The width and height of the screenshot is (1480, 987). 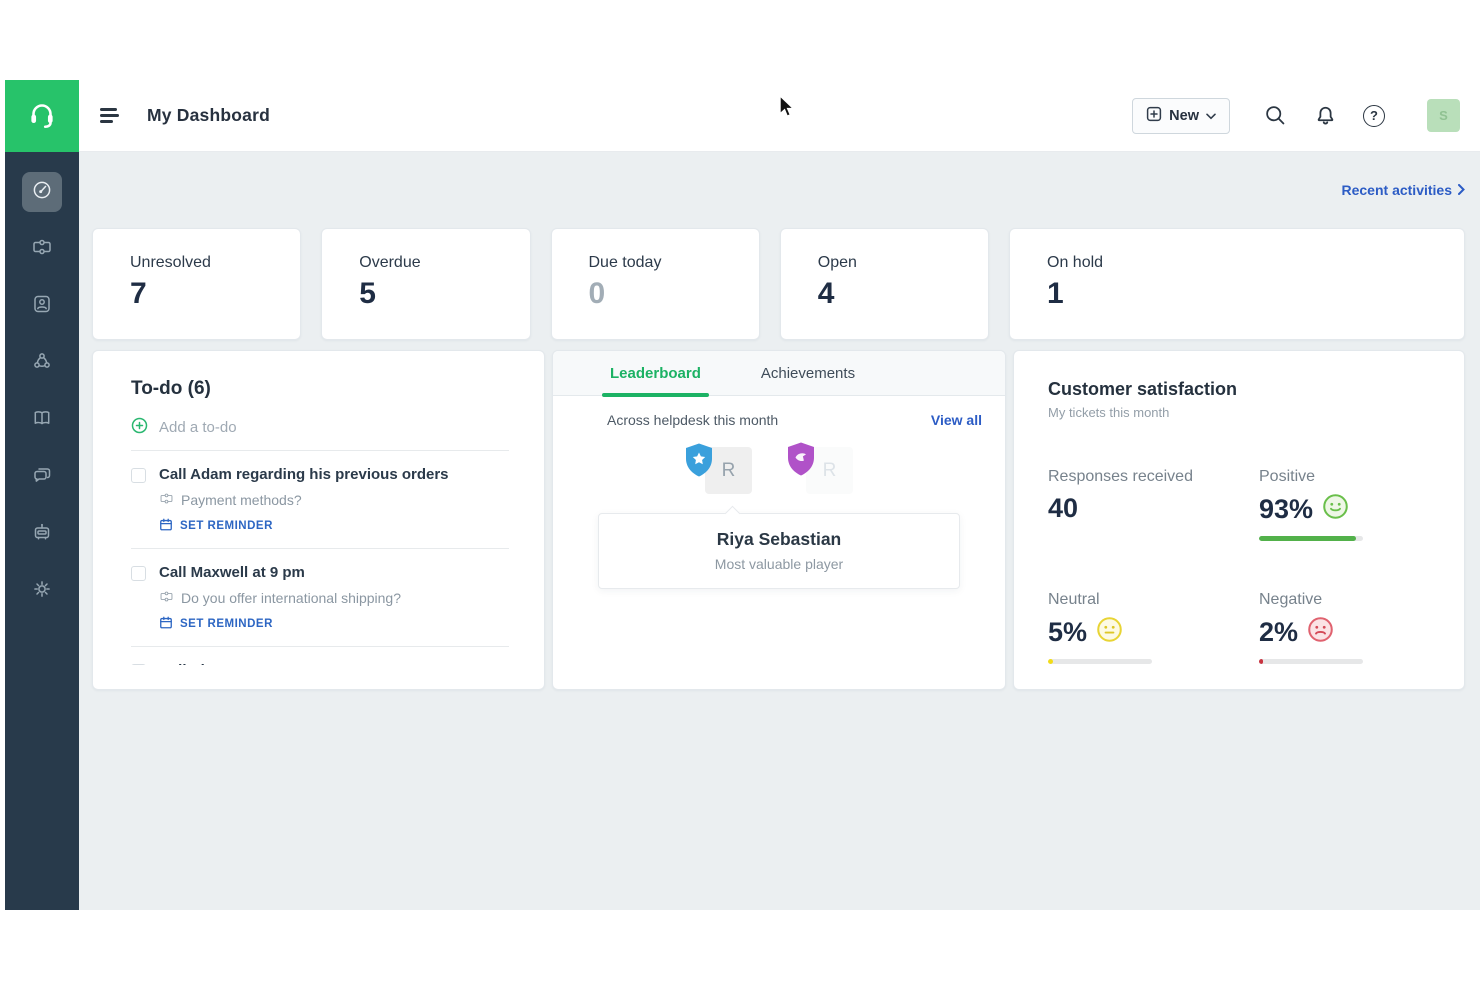 I want to click on sidebar-item-admin, so click(x=42, y=591).